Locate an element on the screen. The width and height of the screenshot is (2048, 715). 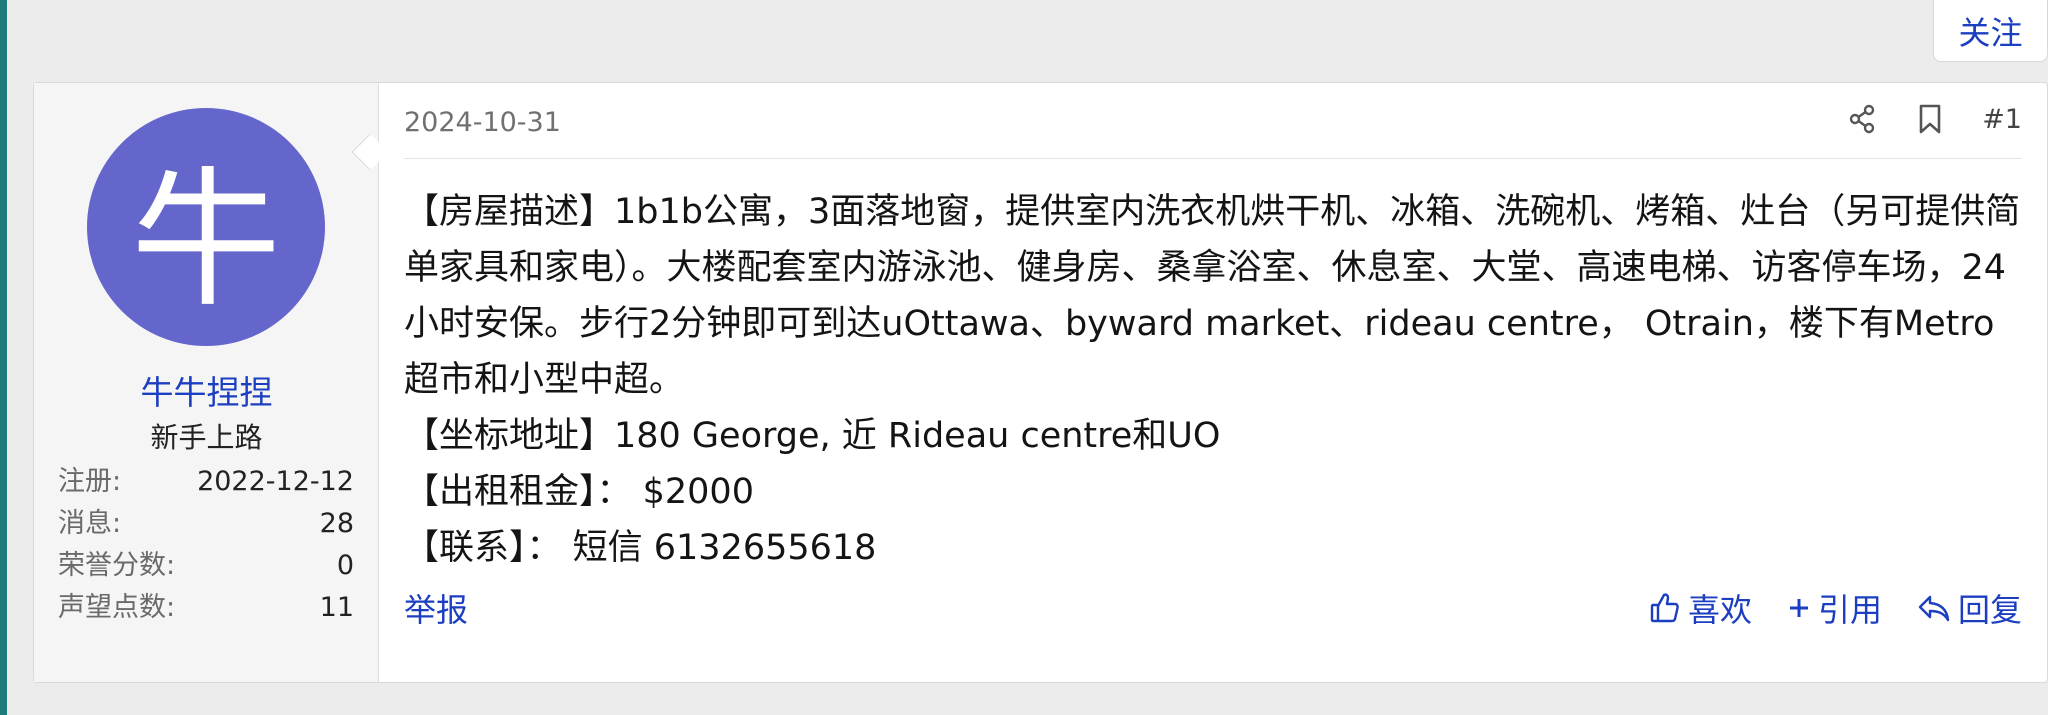
post-date: 2024-10-31 is located at coordinates (482, 122).